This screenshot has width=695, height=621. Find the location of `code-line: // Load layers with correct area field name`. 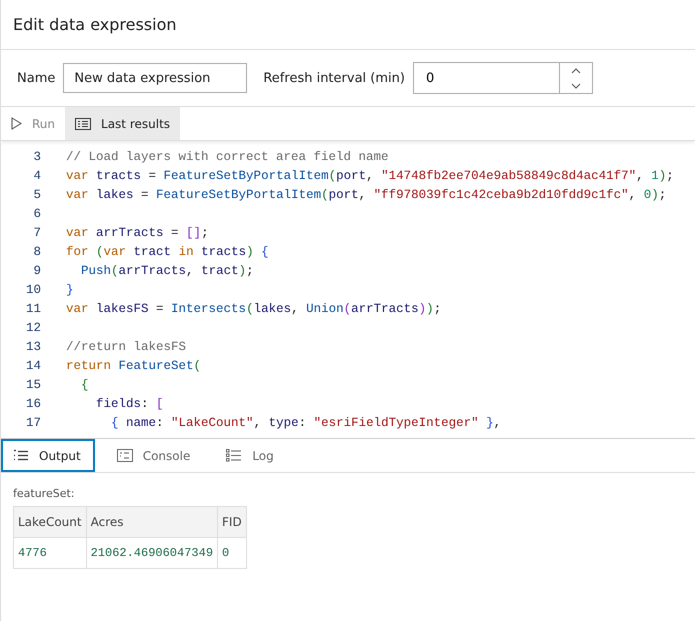

code-line: // Load layers with correct area field name is located at coordinates (227, 157).